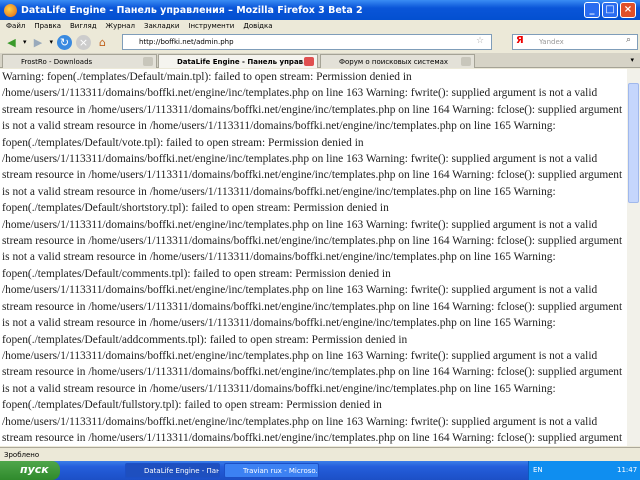  What do you see at coordinates (25, 42) in the screenshot?
I see `back-dropdown-icon: ▾` at bounding box center [25, 42].